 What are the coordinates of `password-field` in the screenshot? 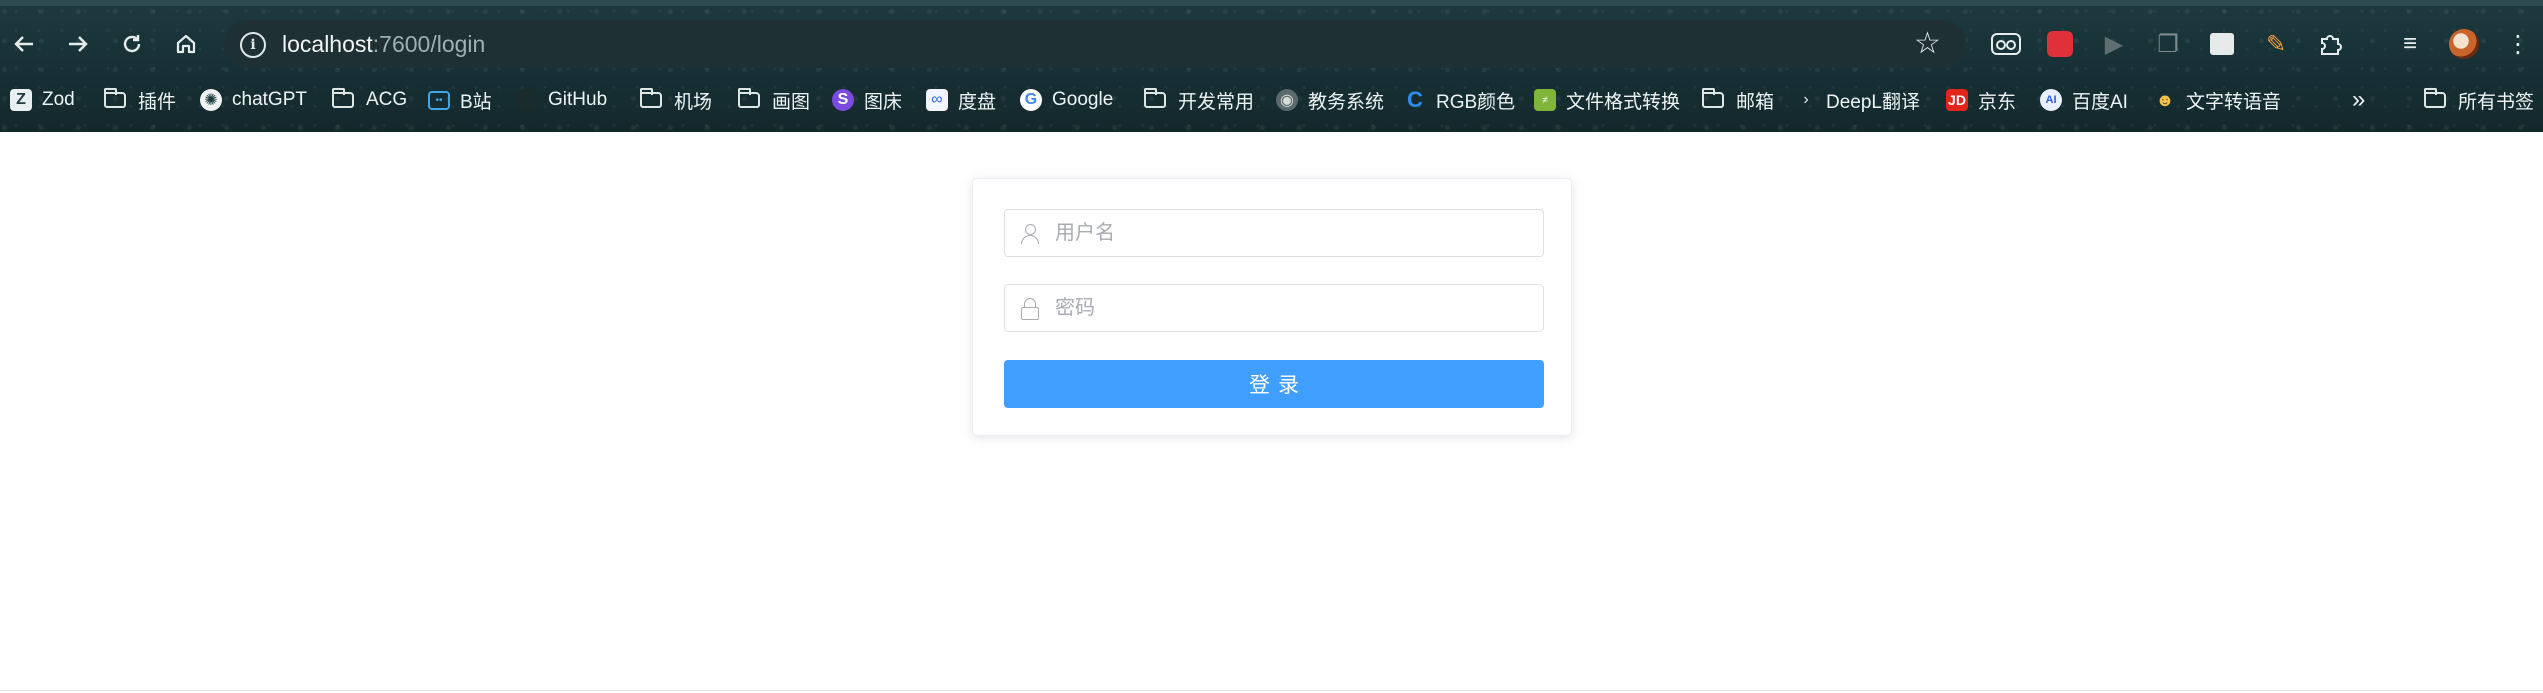 It's located at (1274, 308).